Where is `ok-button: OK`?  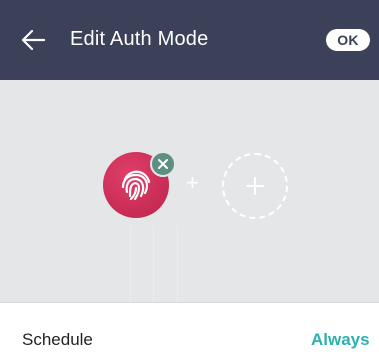 ok-button: OK is located at coordinates (348, 40).